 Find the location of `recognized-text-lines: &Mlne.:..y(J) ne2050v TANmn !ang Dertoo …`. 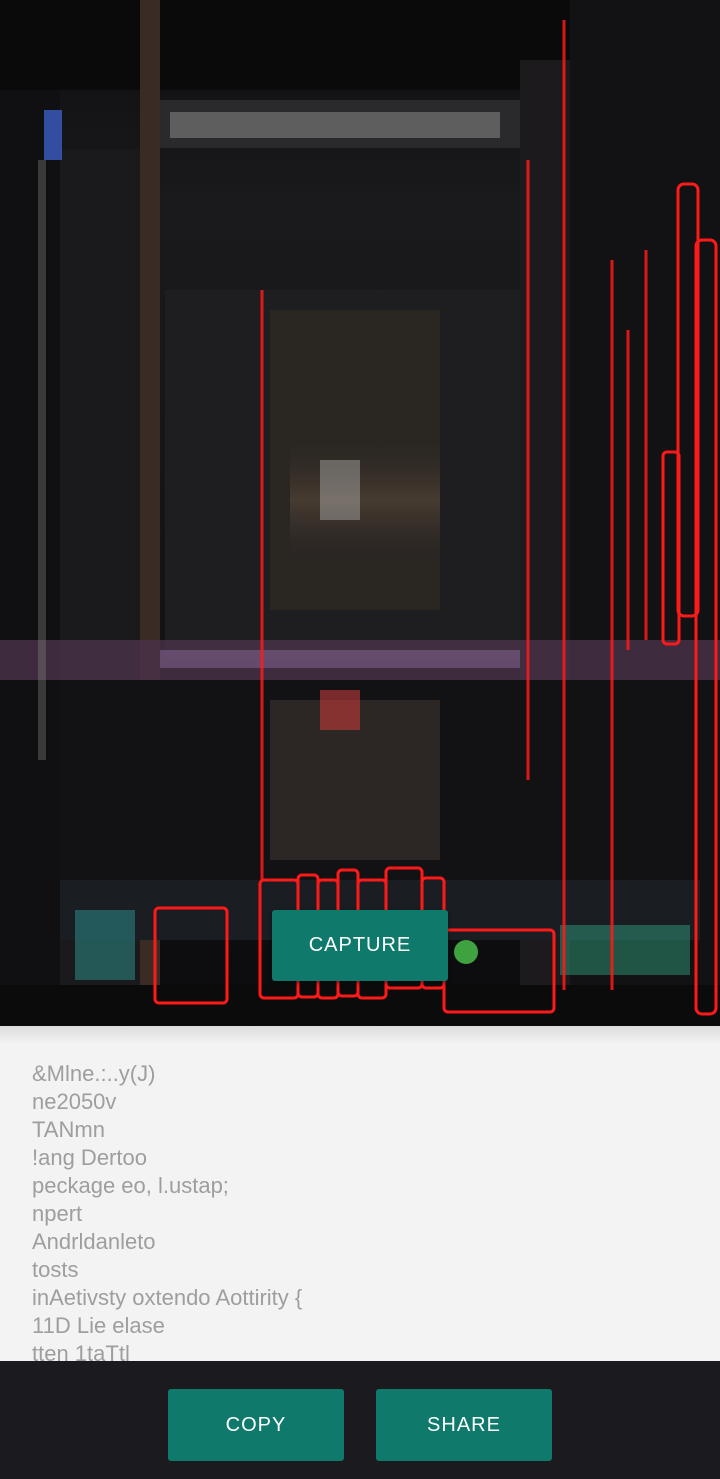

recognized-text-lines: &Mlne.:..y(J) ne2050v TANmn !ang Dertoo … is located at coordinates (167, 1210).